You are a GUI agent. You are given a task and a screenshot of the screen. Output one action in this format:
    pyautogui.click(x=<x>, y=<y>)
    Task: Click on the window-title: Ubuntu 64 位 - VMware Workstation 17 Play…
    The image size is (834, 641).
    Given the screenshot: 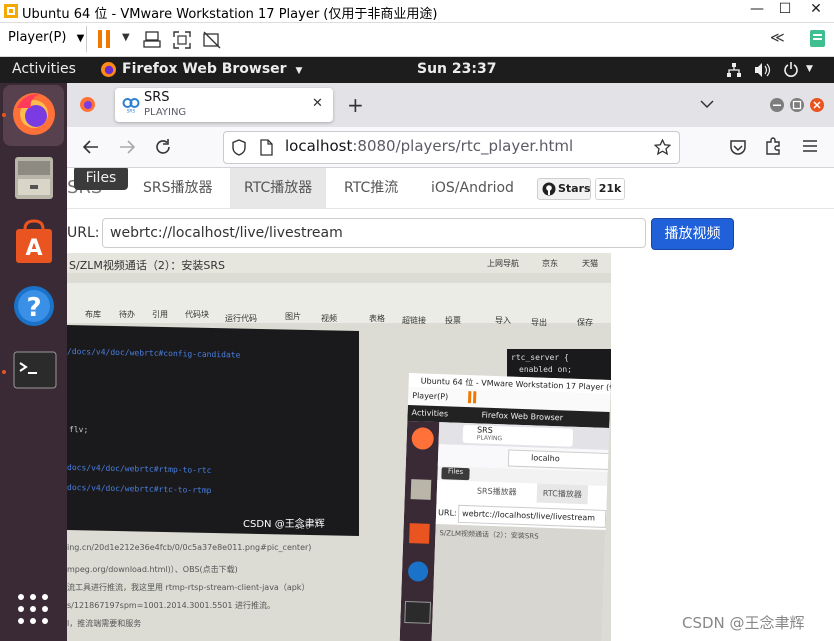 What is the action you would take?
    pyautogui.click(x=230, y=14)
    